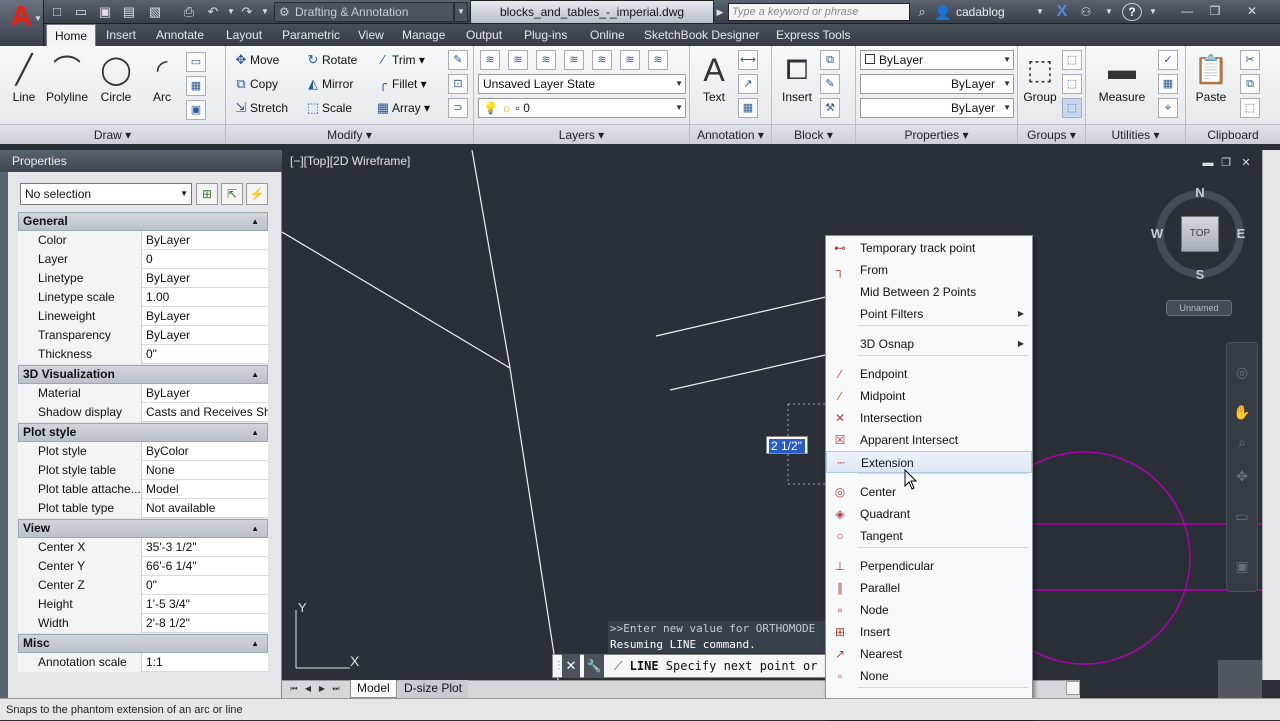 The image size is (1280, 721). I want to click on tab-sketchbook: SketchBook Designer, so click(701, 35).